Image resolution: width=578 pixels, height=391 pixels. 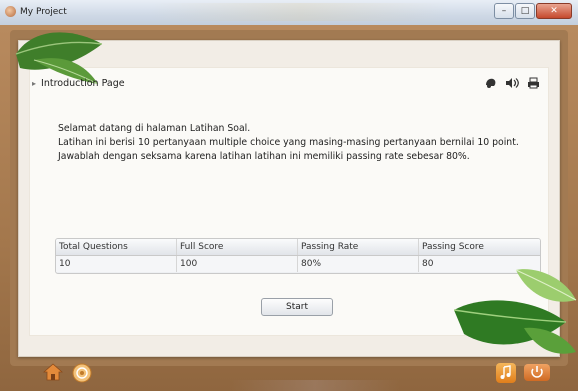 What do you see at coordinates (83, 83) in the screenshot?
I see `page-title: Introduction Page` at bounding box center [83, 83].